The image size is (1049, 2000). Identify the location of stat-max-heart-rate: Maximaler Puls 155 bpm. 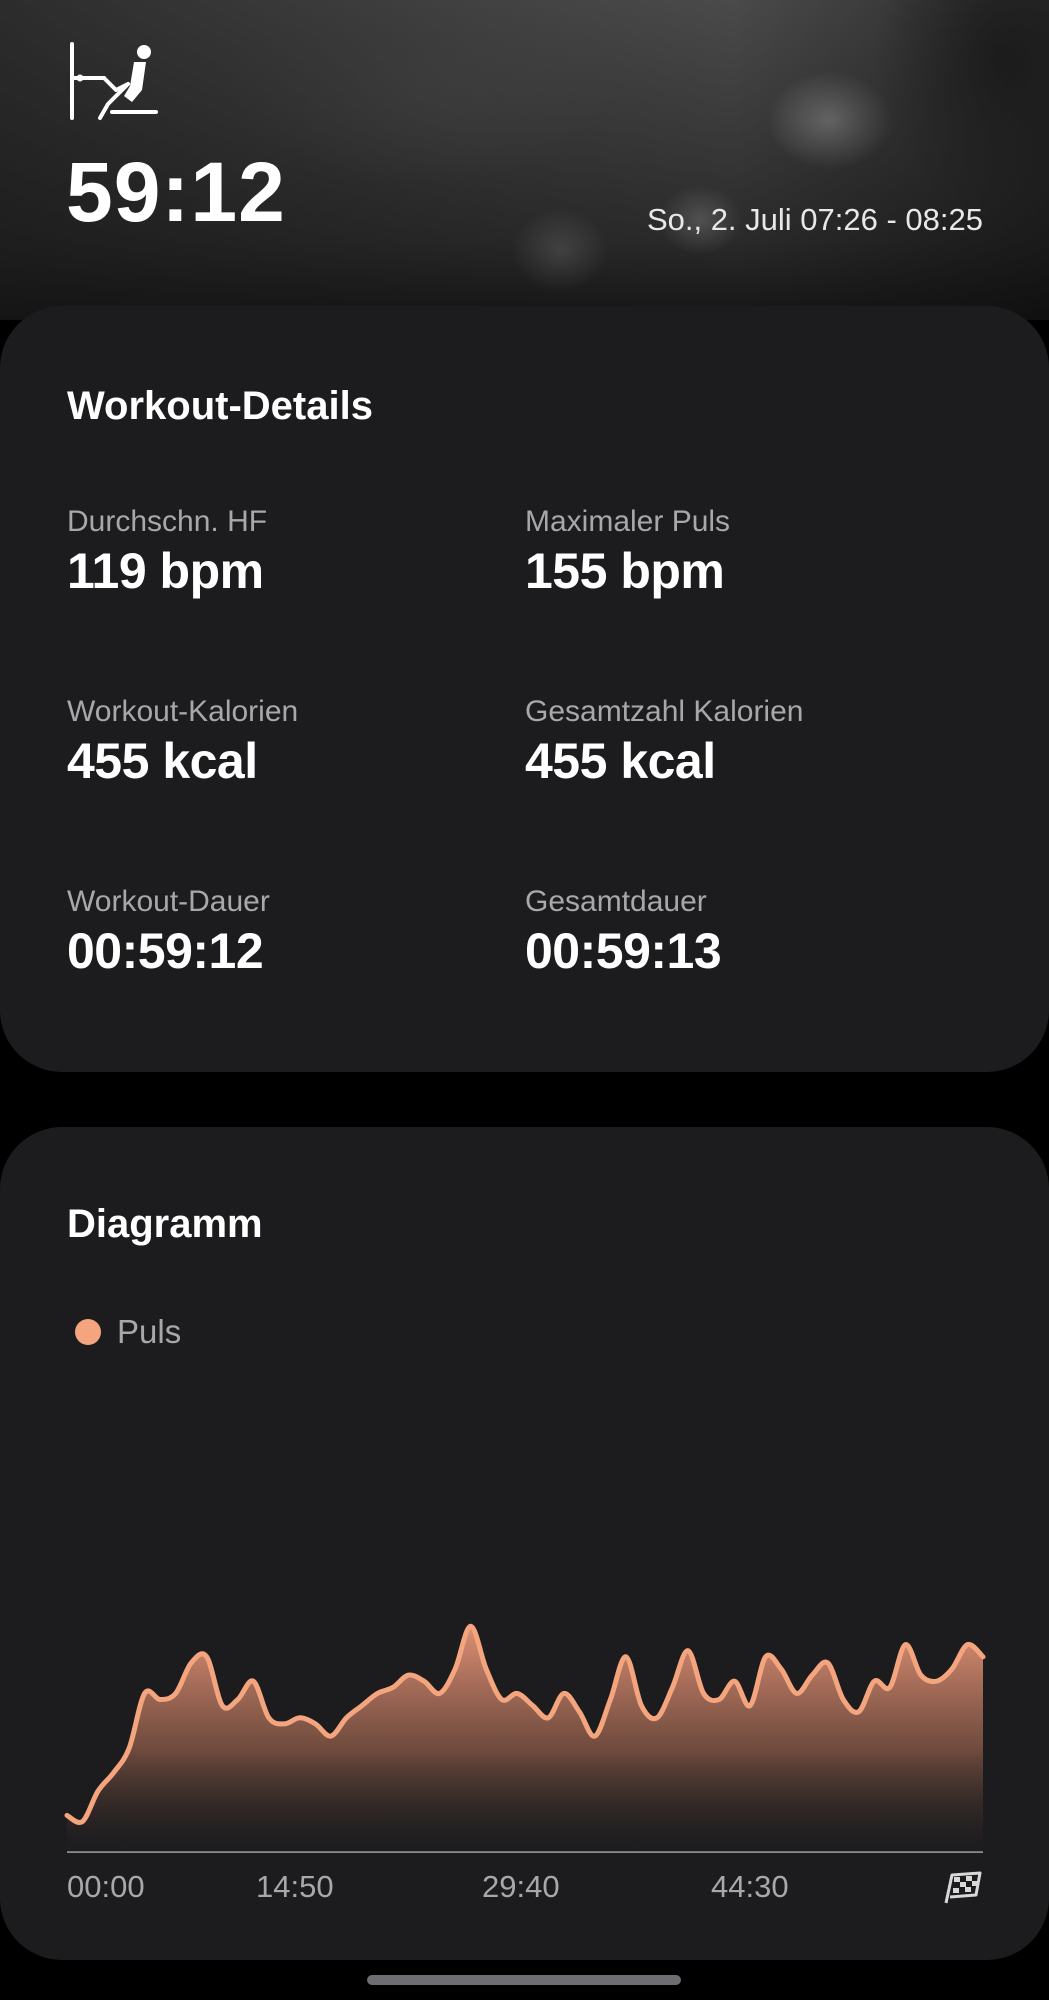
(627, 551).